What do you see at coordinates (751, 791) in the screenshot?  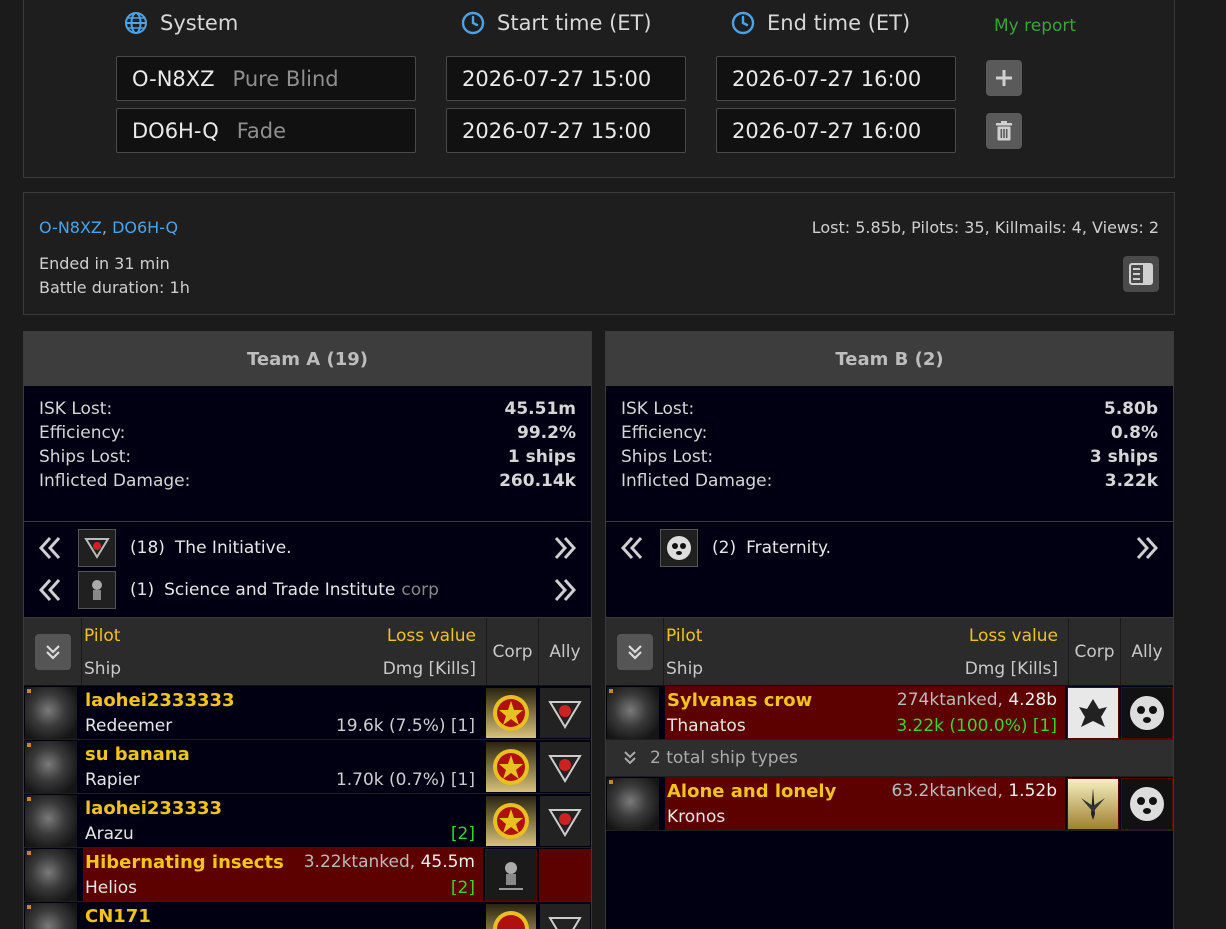 I see `pilot-name: Alone and lonely` at bounding box center [751, 791].